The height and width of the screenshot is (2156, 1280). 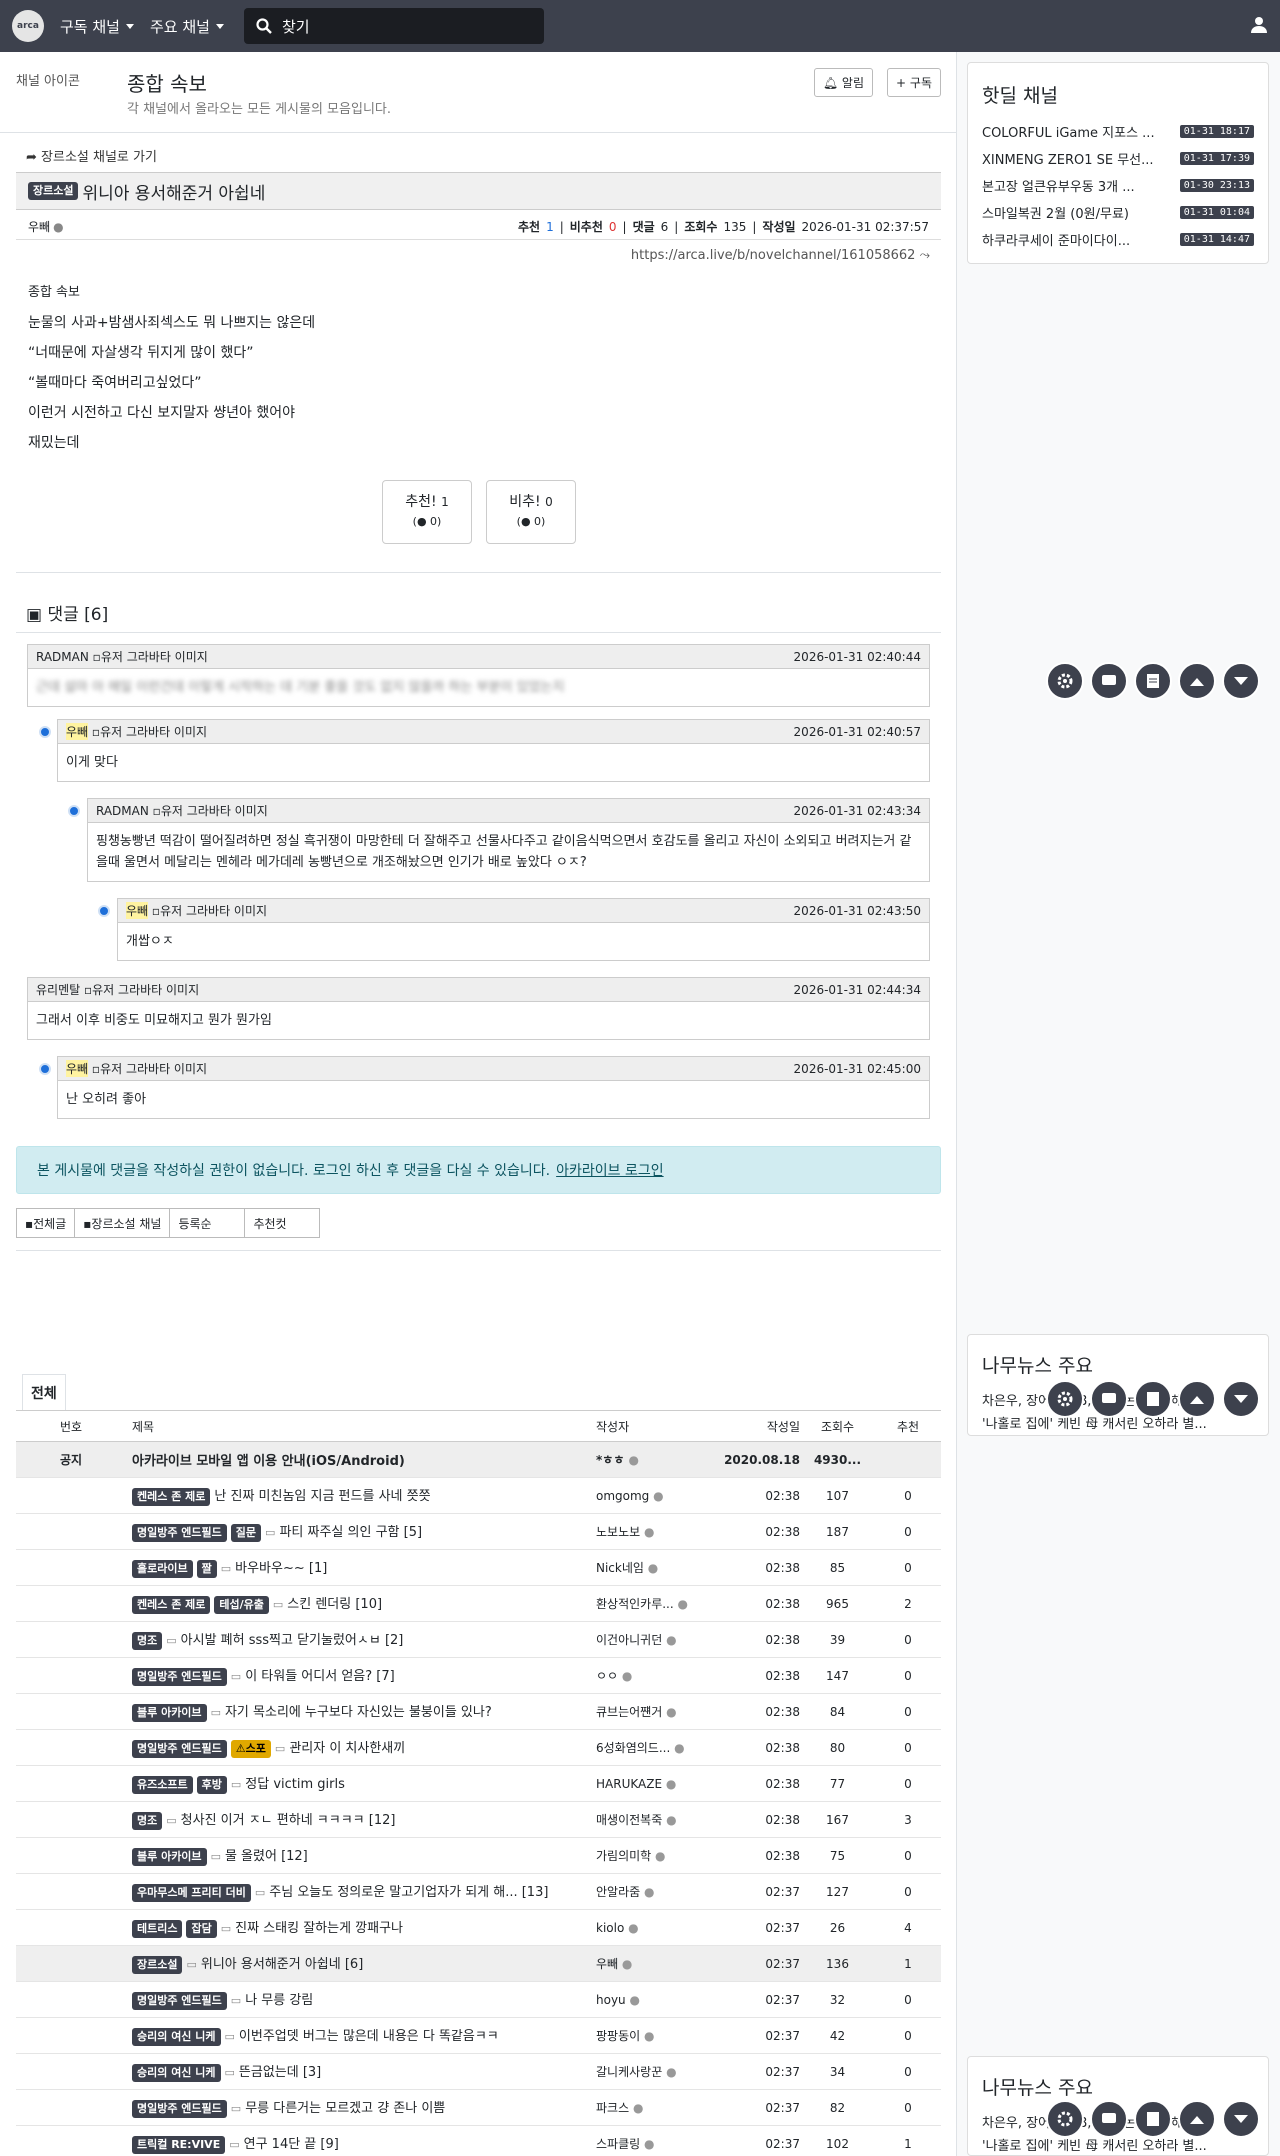 I want to click on row-author: omgomg ●, so click(x=659, y=1496).